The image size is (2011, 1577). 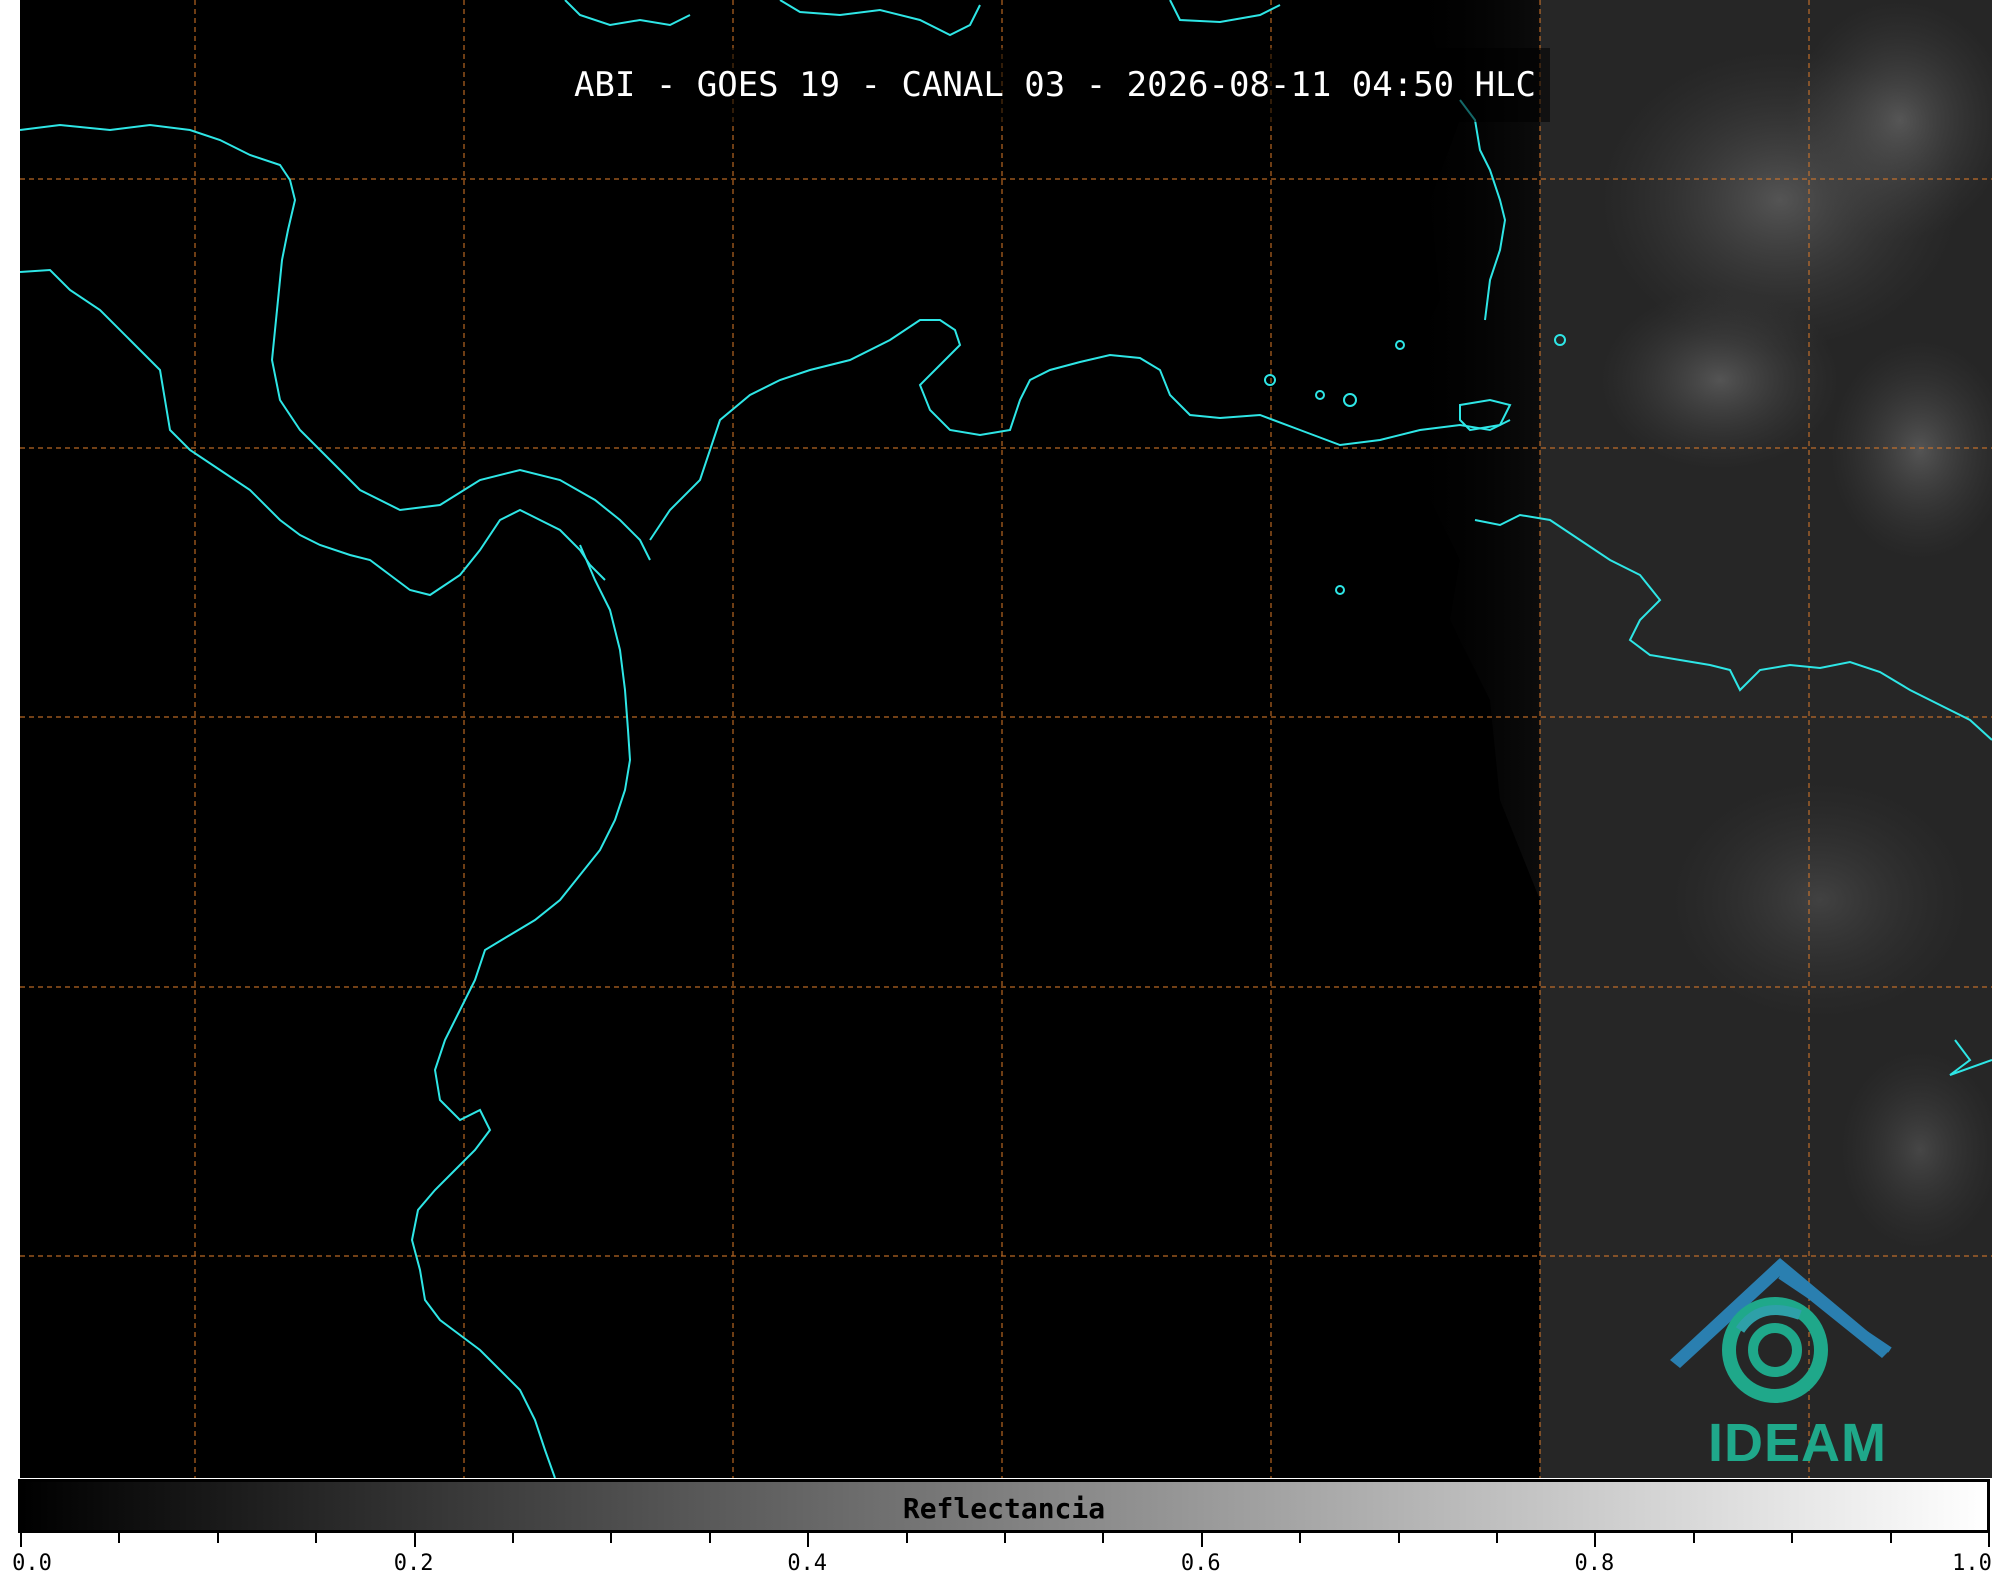 I want to click on colorbar-label: Reflectancia, so click(x=1004, y=1508).